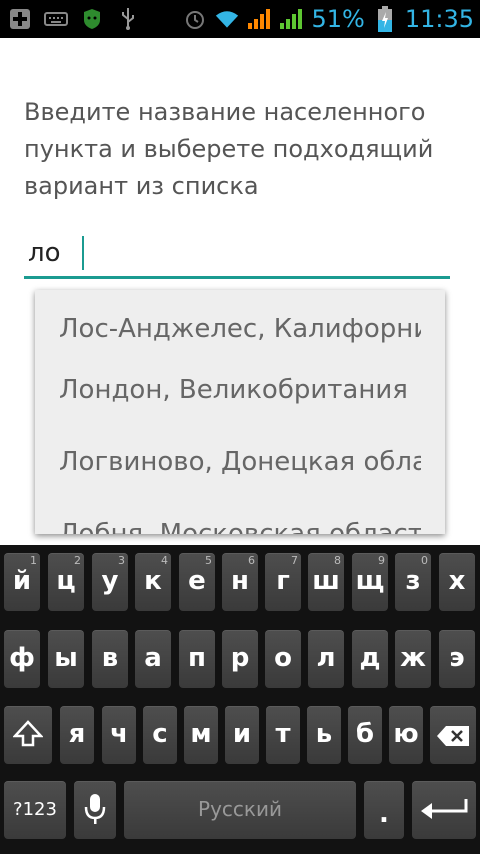 Image resolution: width=480 pixels, height=854 pixels. I want to click on voice-input-key, so click(95, 810).